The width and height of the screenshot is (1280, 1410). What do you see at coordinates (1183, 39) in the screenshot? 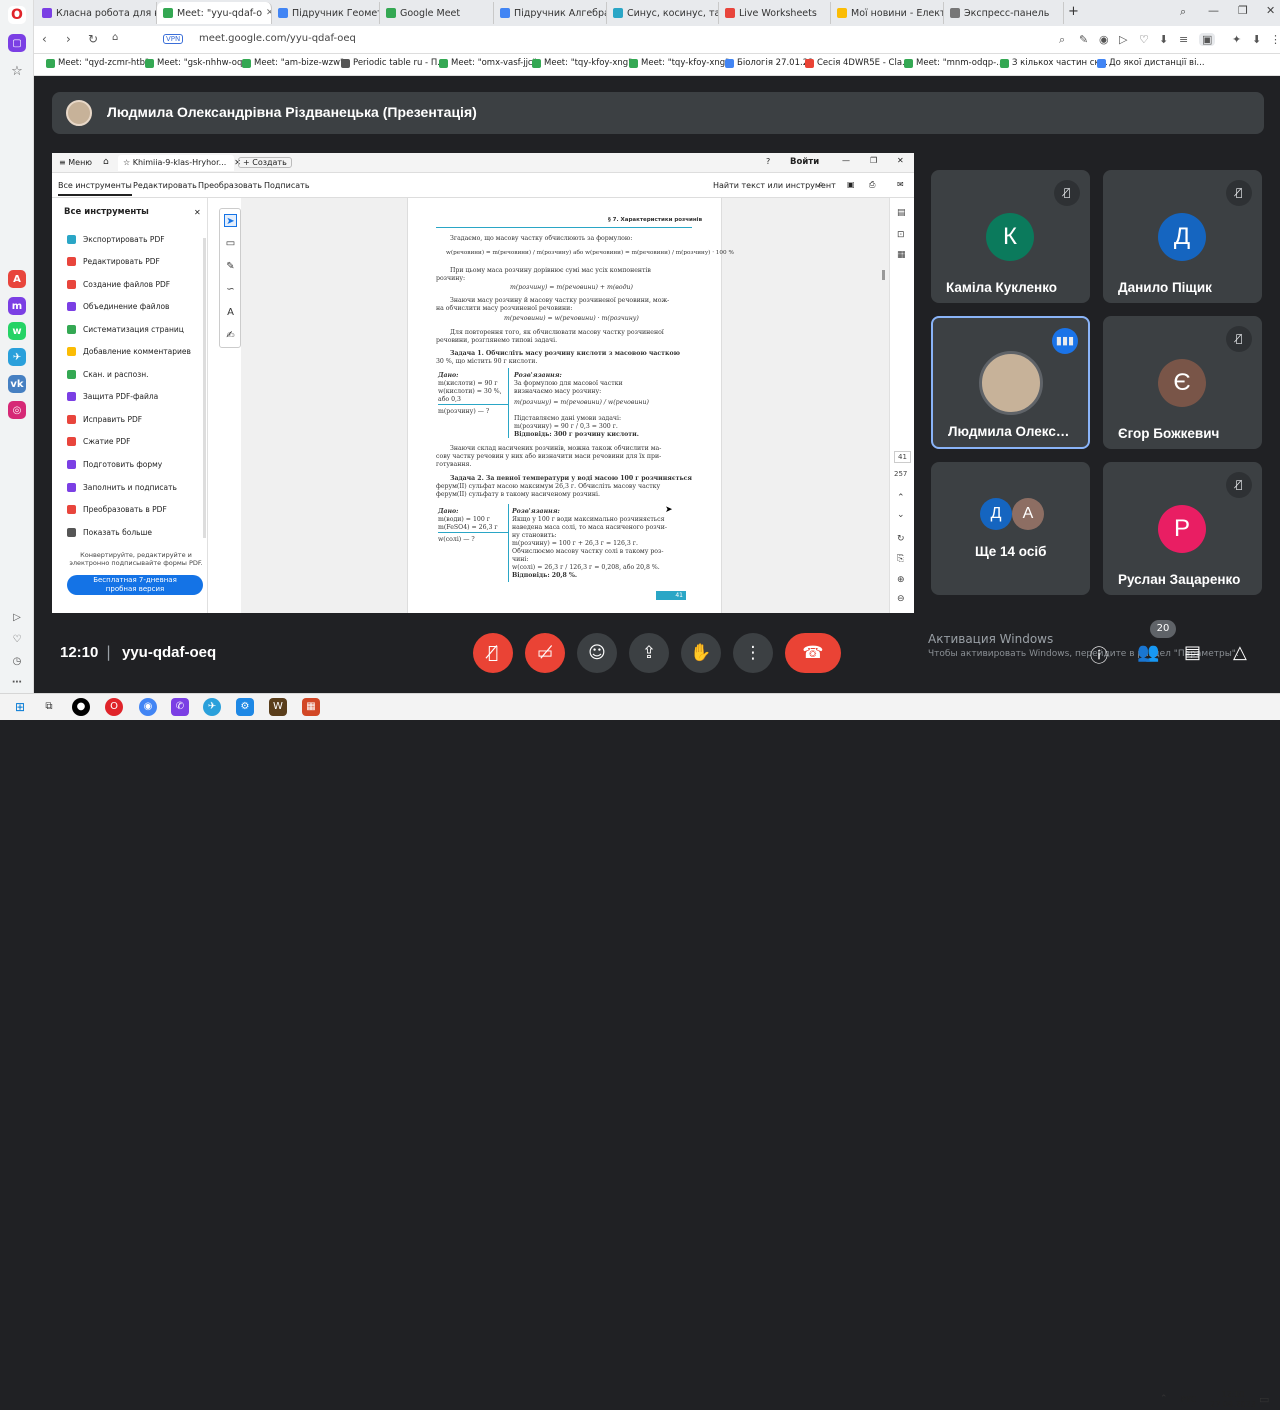
I see `menu-icon: ≡` at bounding box center [1183, 39].